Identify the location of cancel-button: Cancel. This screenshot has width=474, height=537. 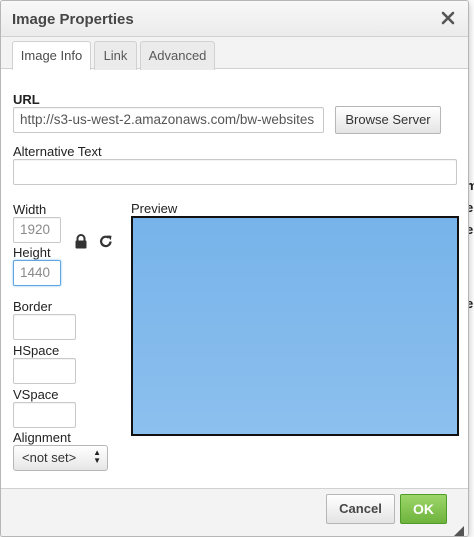
(360, 509).